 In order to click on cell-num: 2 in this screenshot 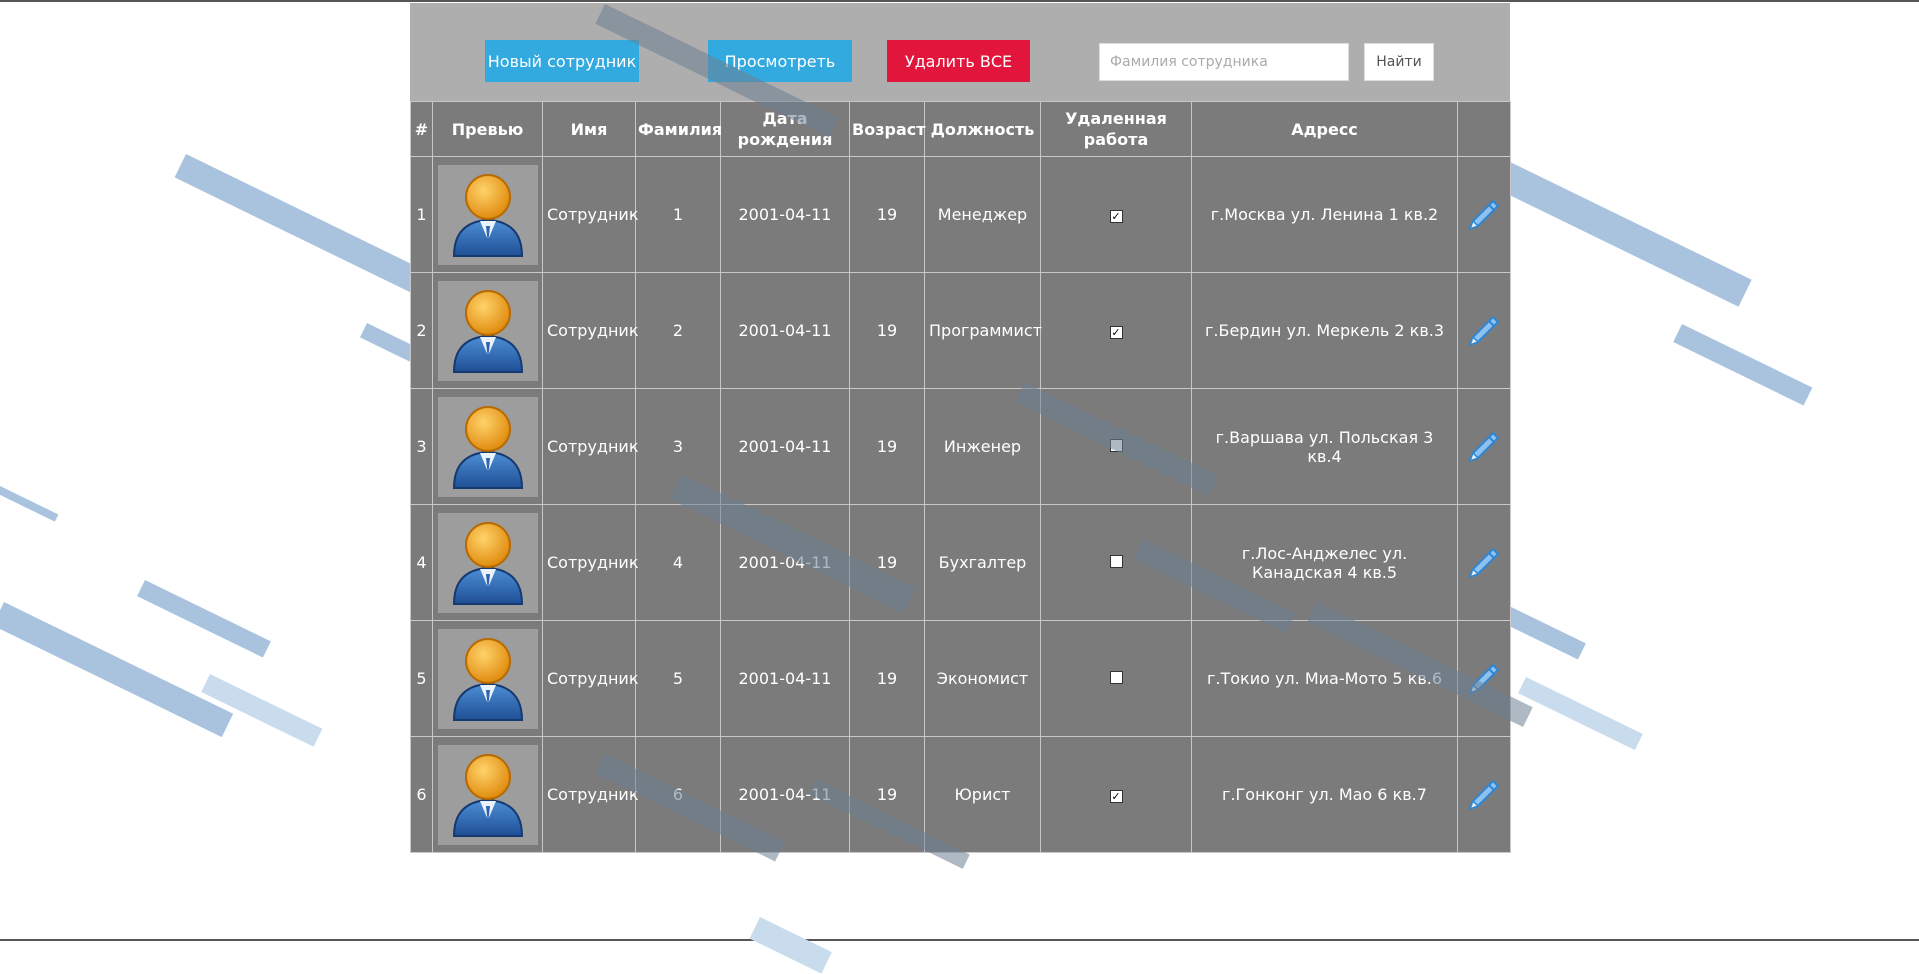, I will do `click(421, 330)`.